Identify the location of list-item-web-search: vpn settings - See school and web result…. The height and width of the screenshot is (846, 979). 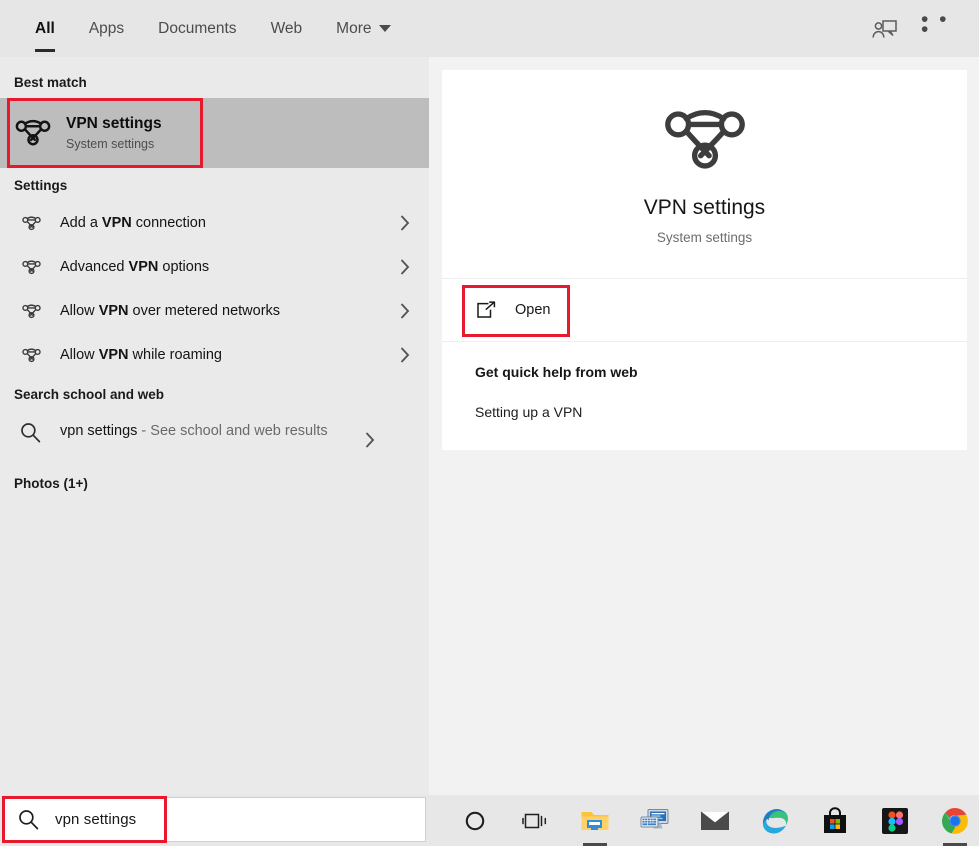
(214, 438).